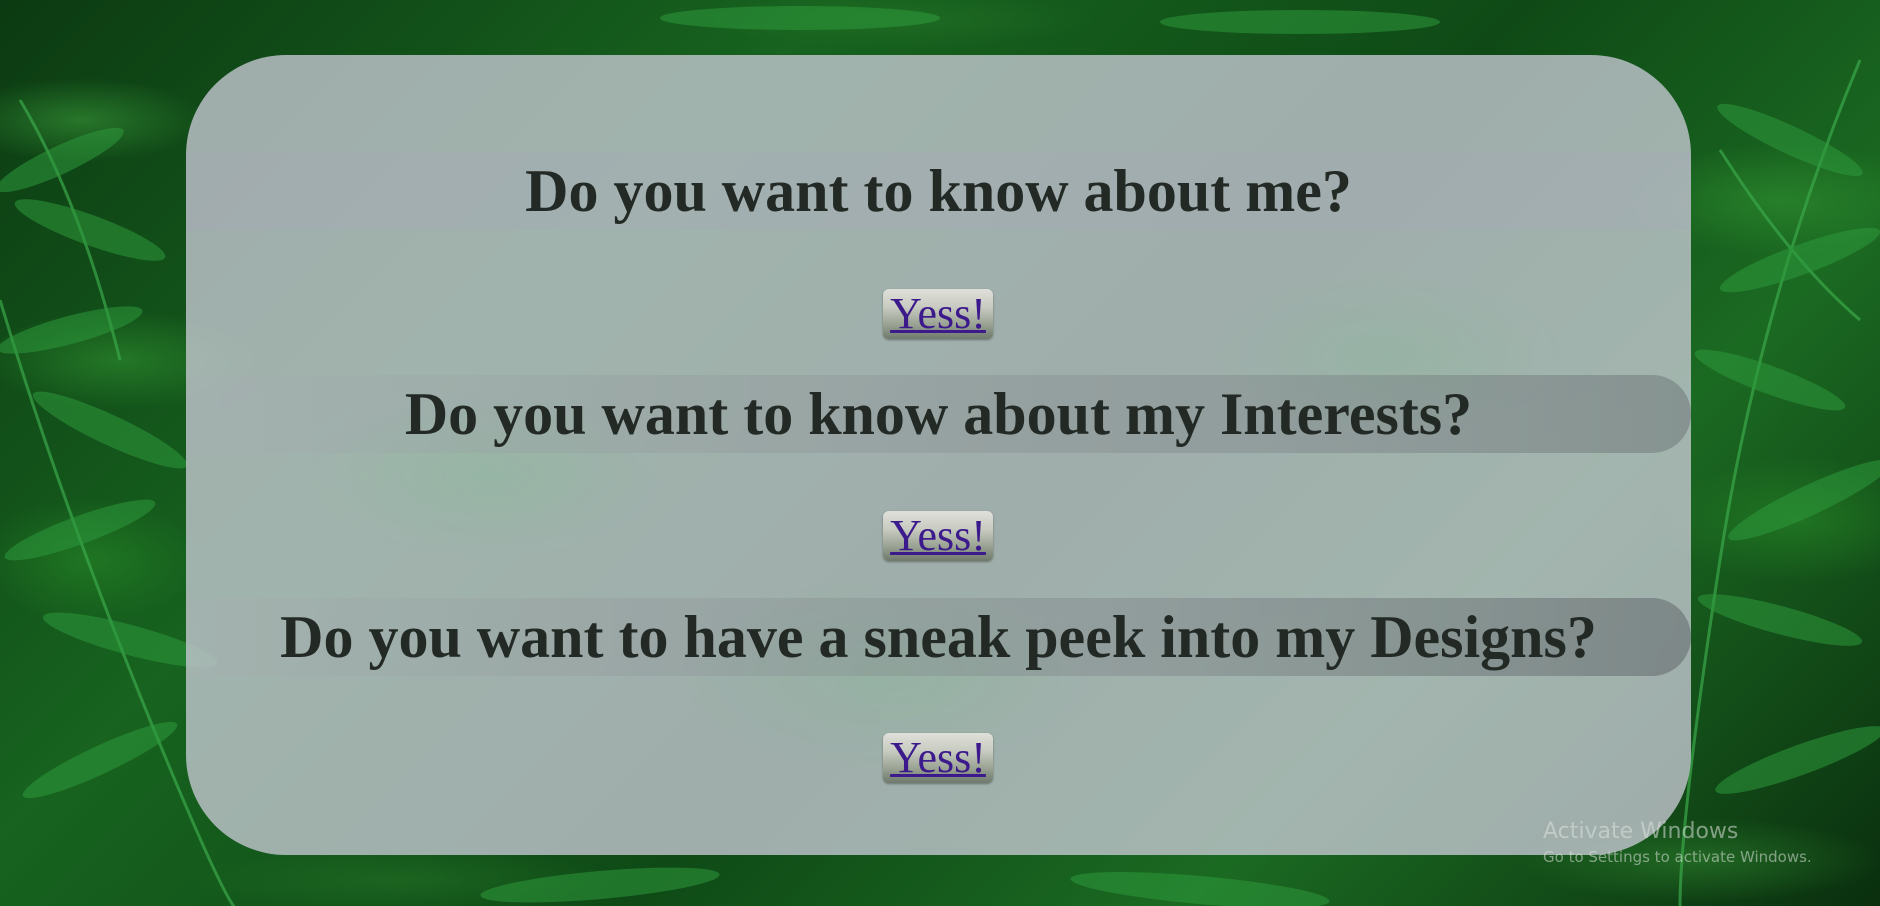  I want to click on yes-button-interests: Yess!, so click(938, 536).